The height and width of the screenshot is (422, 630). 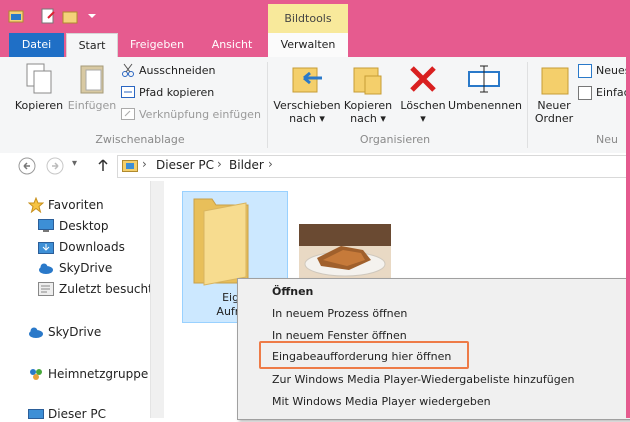 I want to click on properties-icon, so click(x=48, y=16).